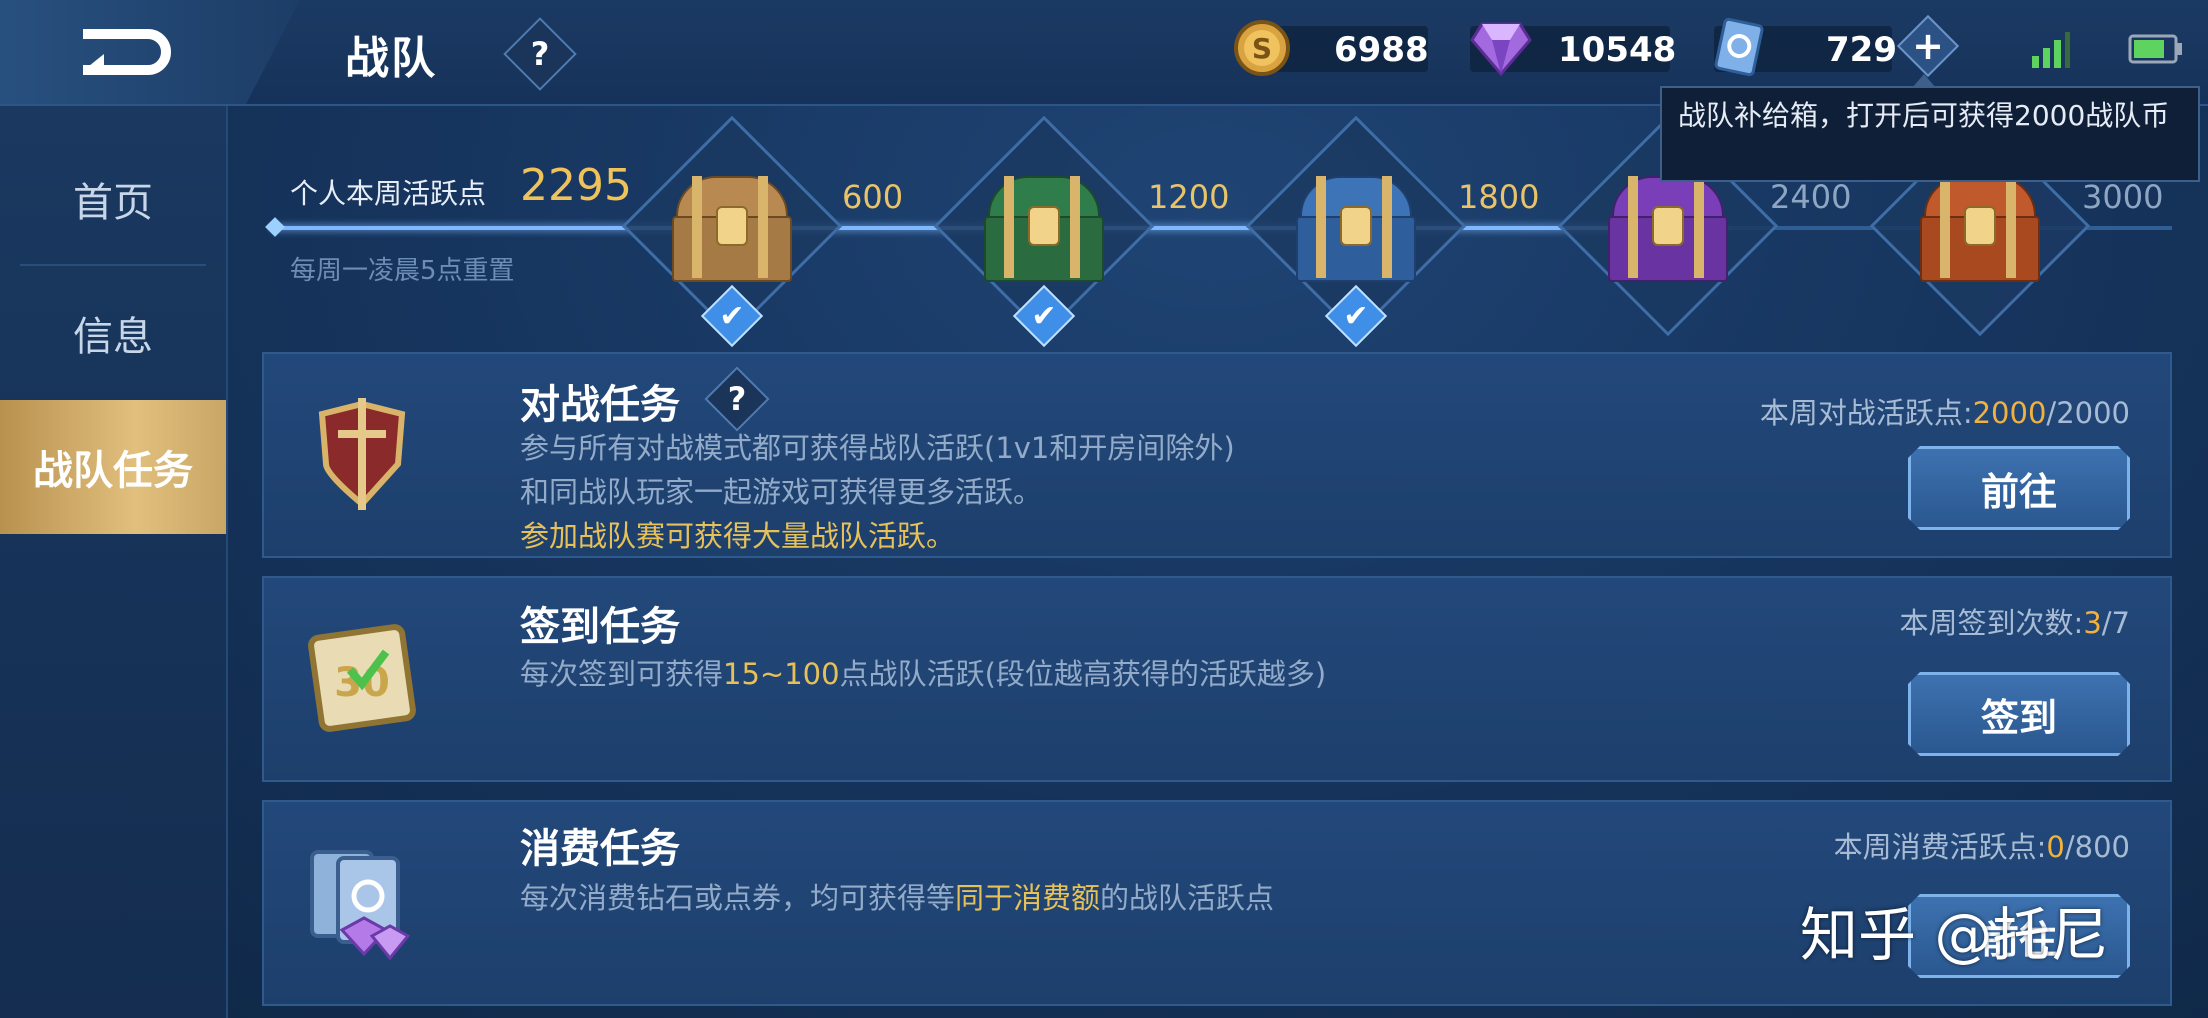  What do you see at coordinates (600, 849) in the screenshot?
I see `task-title: 消费任务` at bounding box center [600, 849].